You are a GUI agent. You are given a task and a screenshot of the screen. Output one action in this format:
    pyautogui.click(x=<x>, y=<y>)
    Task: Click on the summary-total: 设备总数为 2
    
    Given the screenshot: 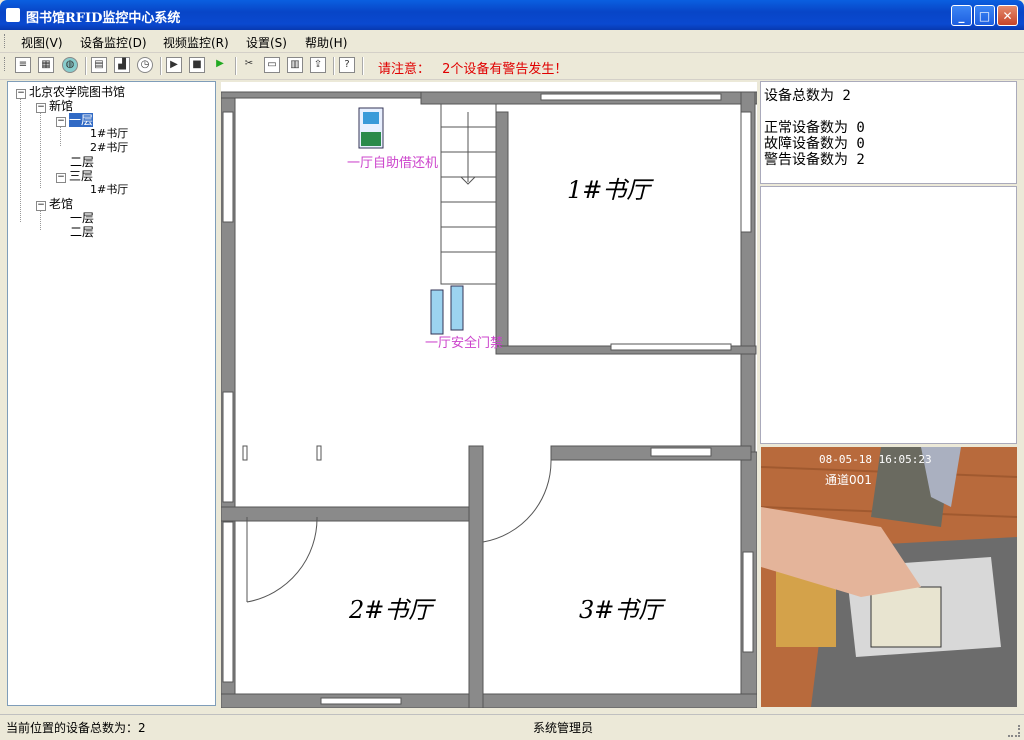 What is the action you would take?
    pyautogui.click(x=807, y=96)
    